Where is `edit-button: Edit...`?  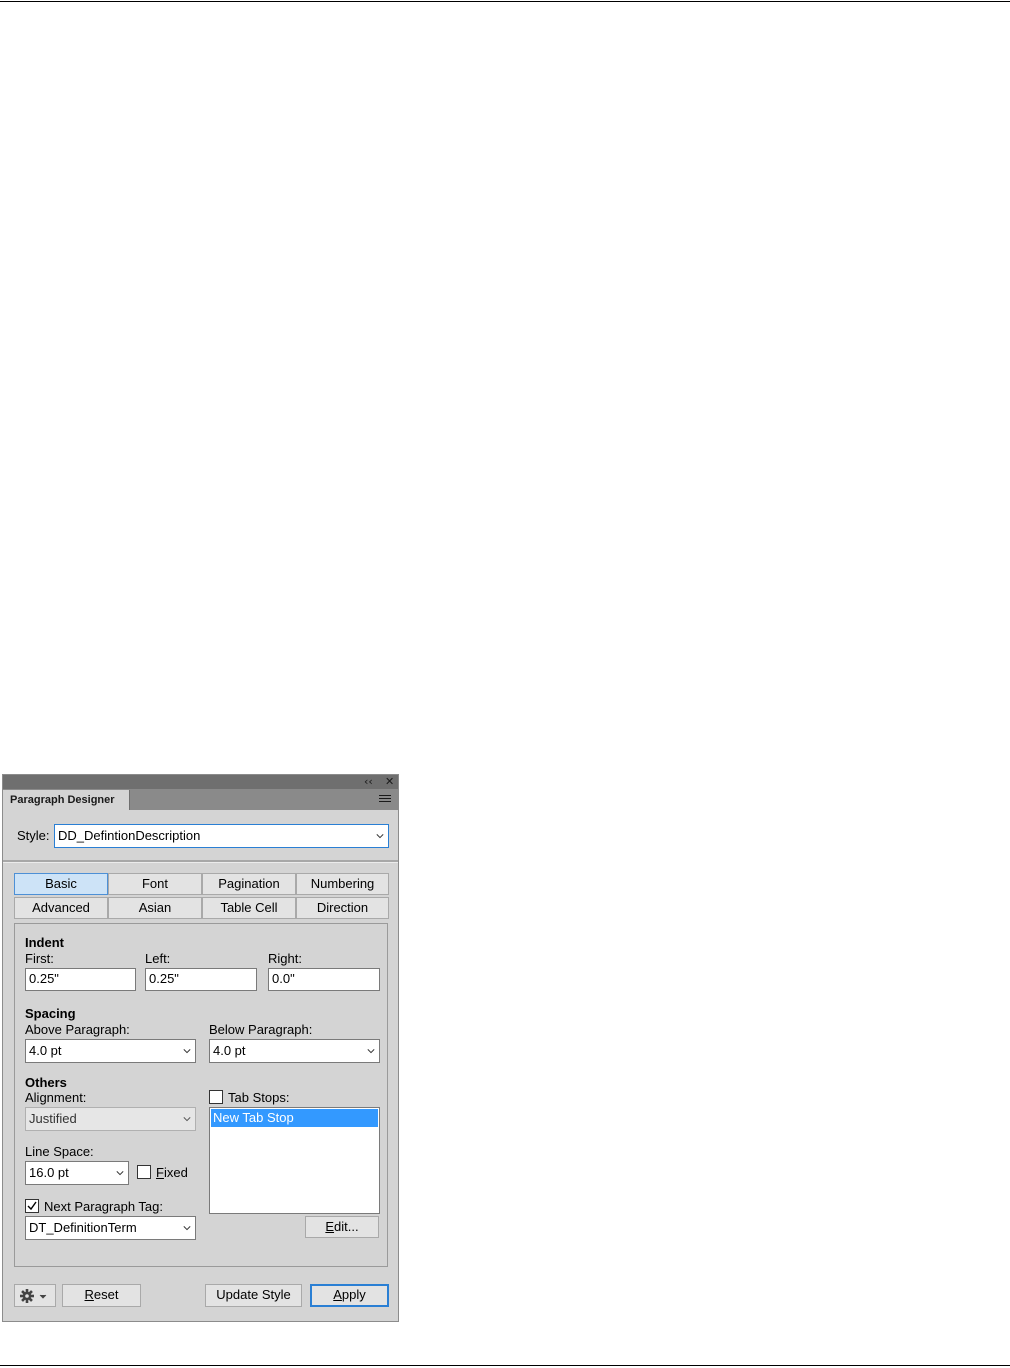 edit-button: Edit... is located at coordinates (342, 1227).